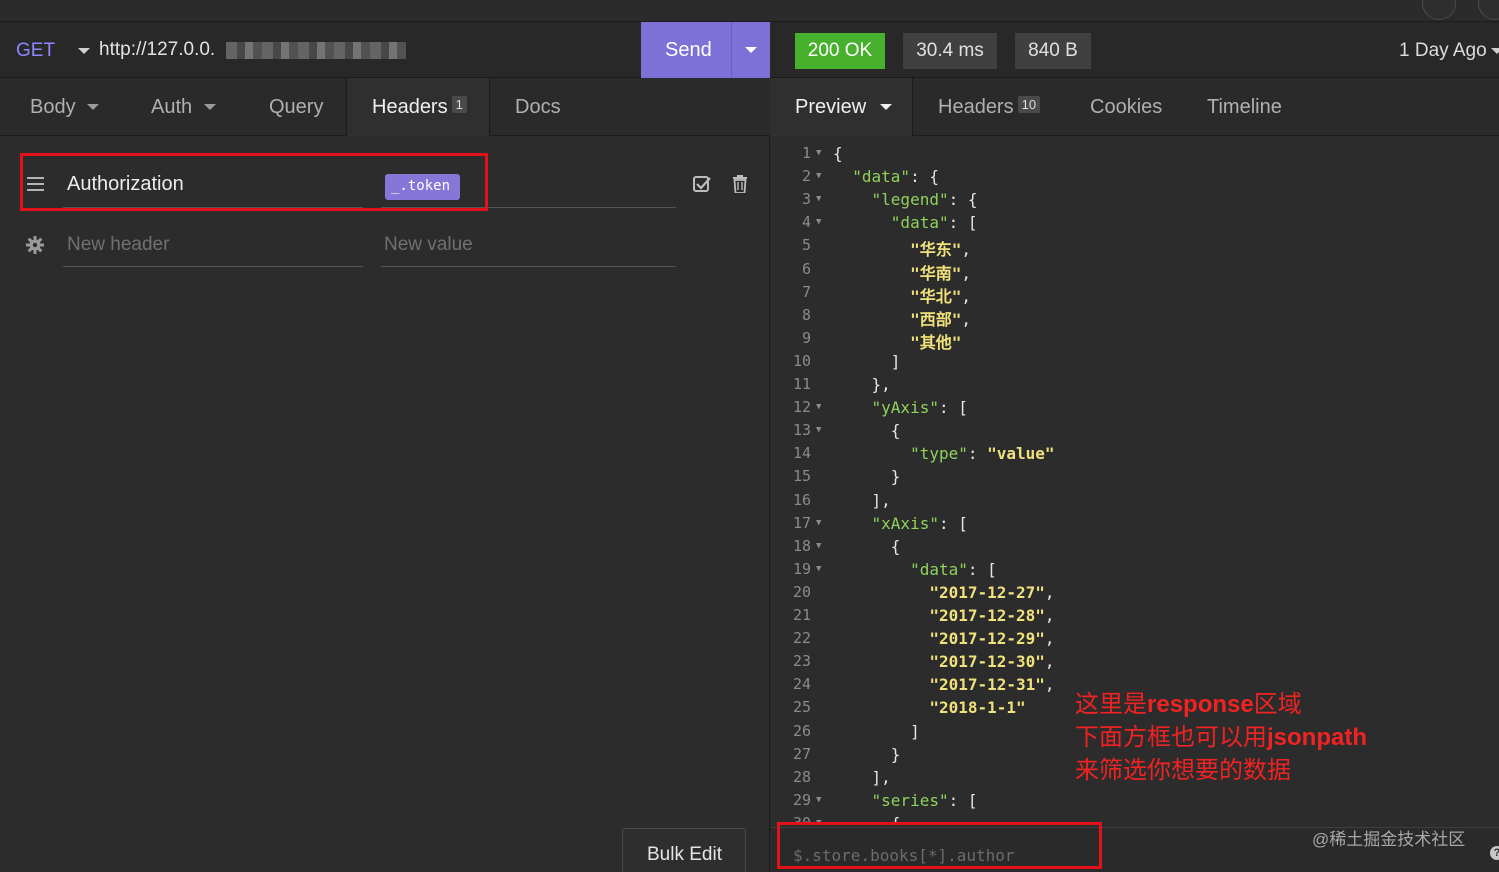  I want to click on line-number: 13, so click(801, 430).